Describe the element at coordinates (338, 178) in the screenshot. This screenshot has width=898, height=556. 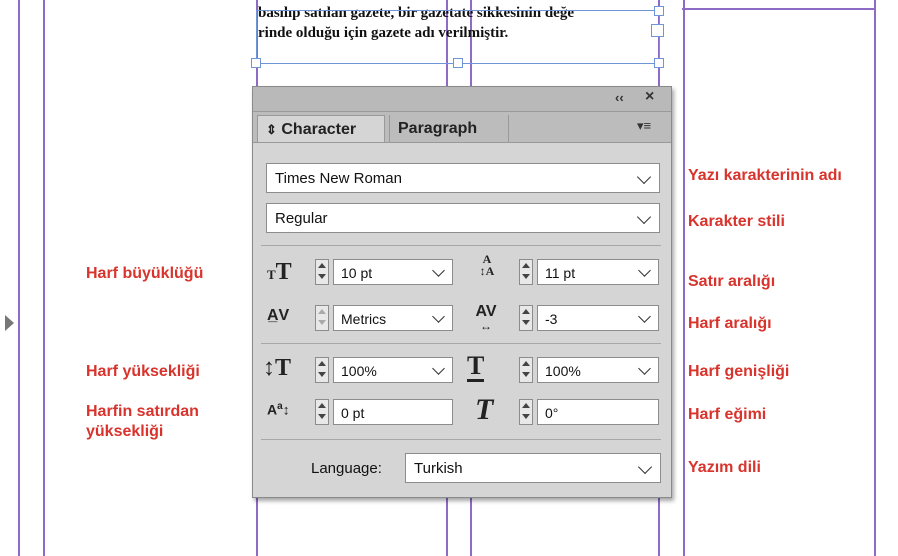
I see `font-family-value: Times New Roman` at that location.